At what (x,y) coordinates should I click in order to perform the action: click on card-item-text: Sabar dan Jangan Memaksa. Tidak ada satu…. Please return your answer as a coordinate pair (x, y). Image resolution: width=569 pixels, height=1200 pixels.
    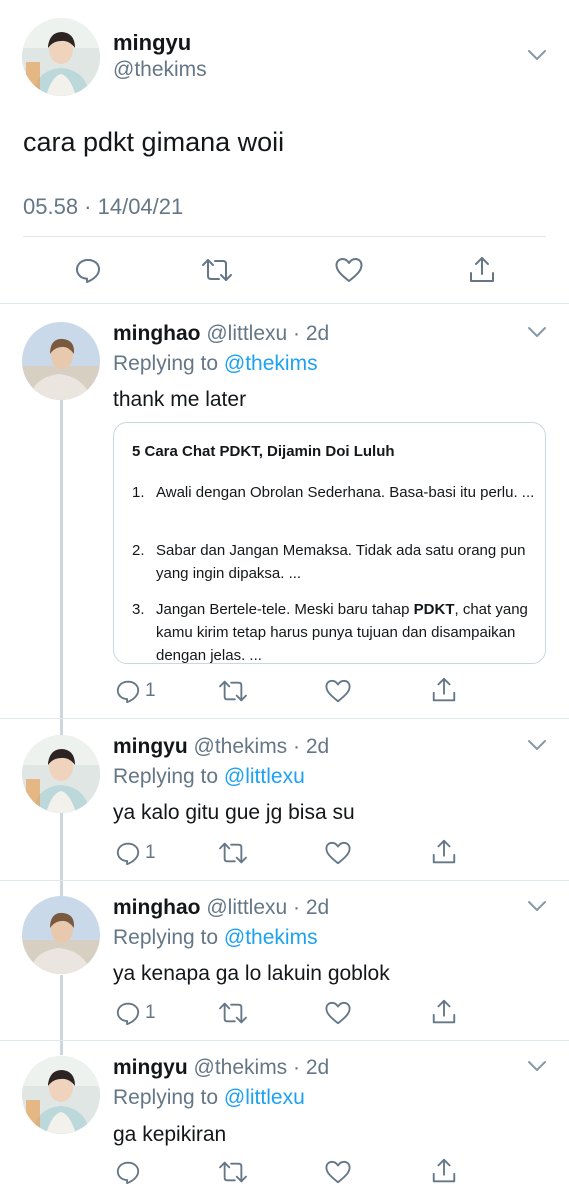
    Looking at the image, I should click on (341, 562).